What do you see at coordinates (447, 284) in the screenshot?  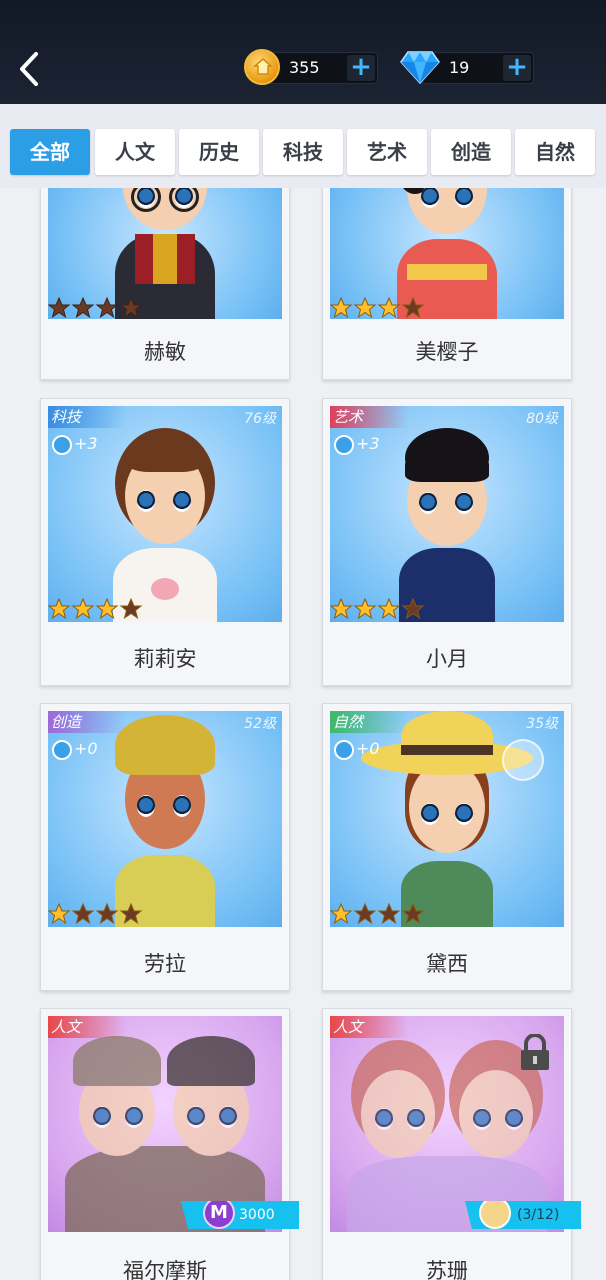 I see `character-card: 美樱子` at bounding box center [447, 284].